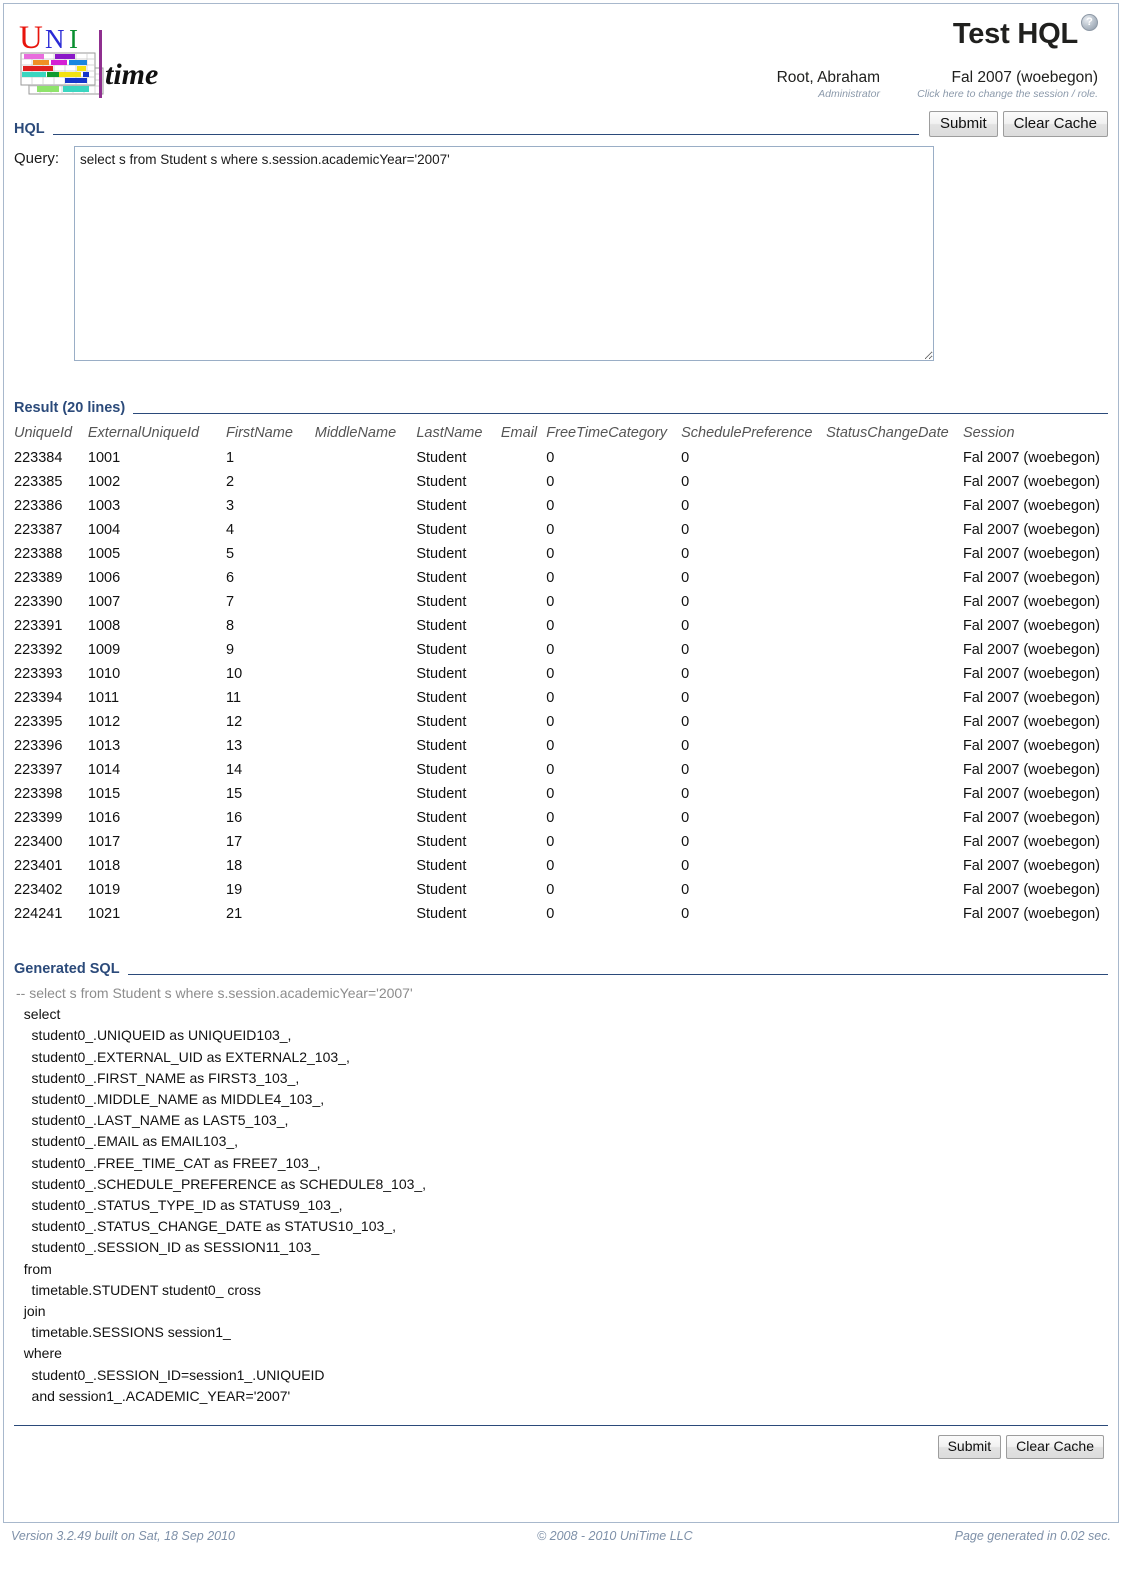 This screenshot has width=1122, height=1577. Describe the element at coordinates (234, 890) in the screenshot. I see `cell-firstname: 19` at that location.